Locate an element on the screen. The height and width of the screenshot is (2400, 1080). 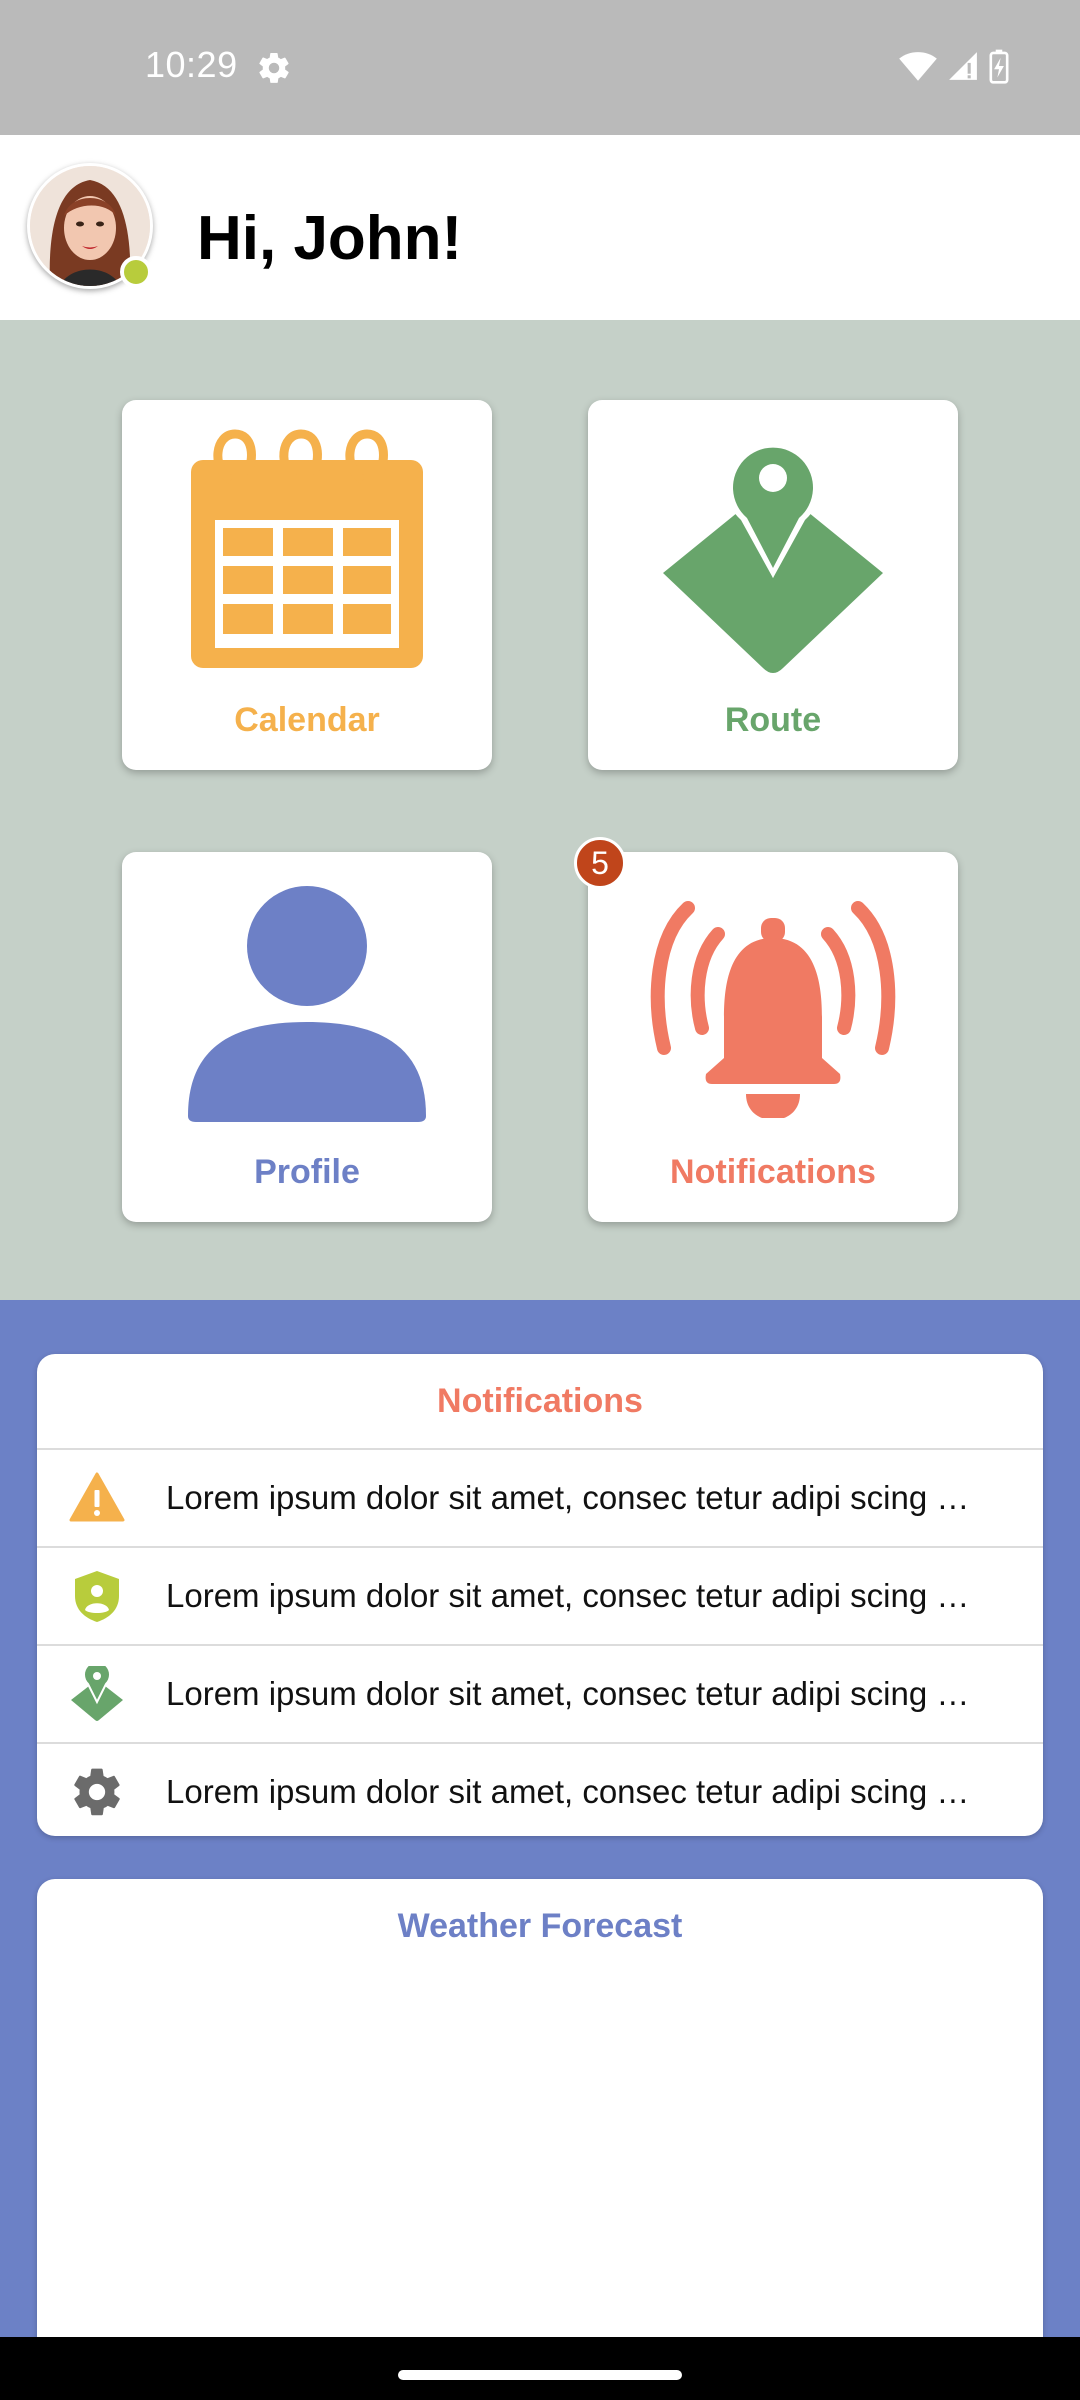
notifications-card-title: Notifications is located at coordinates (540, 1401).